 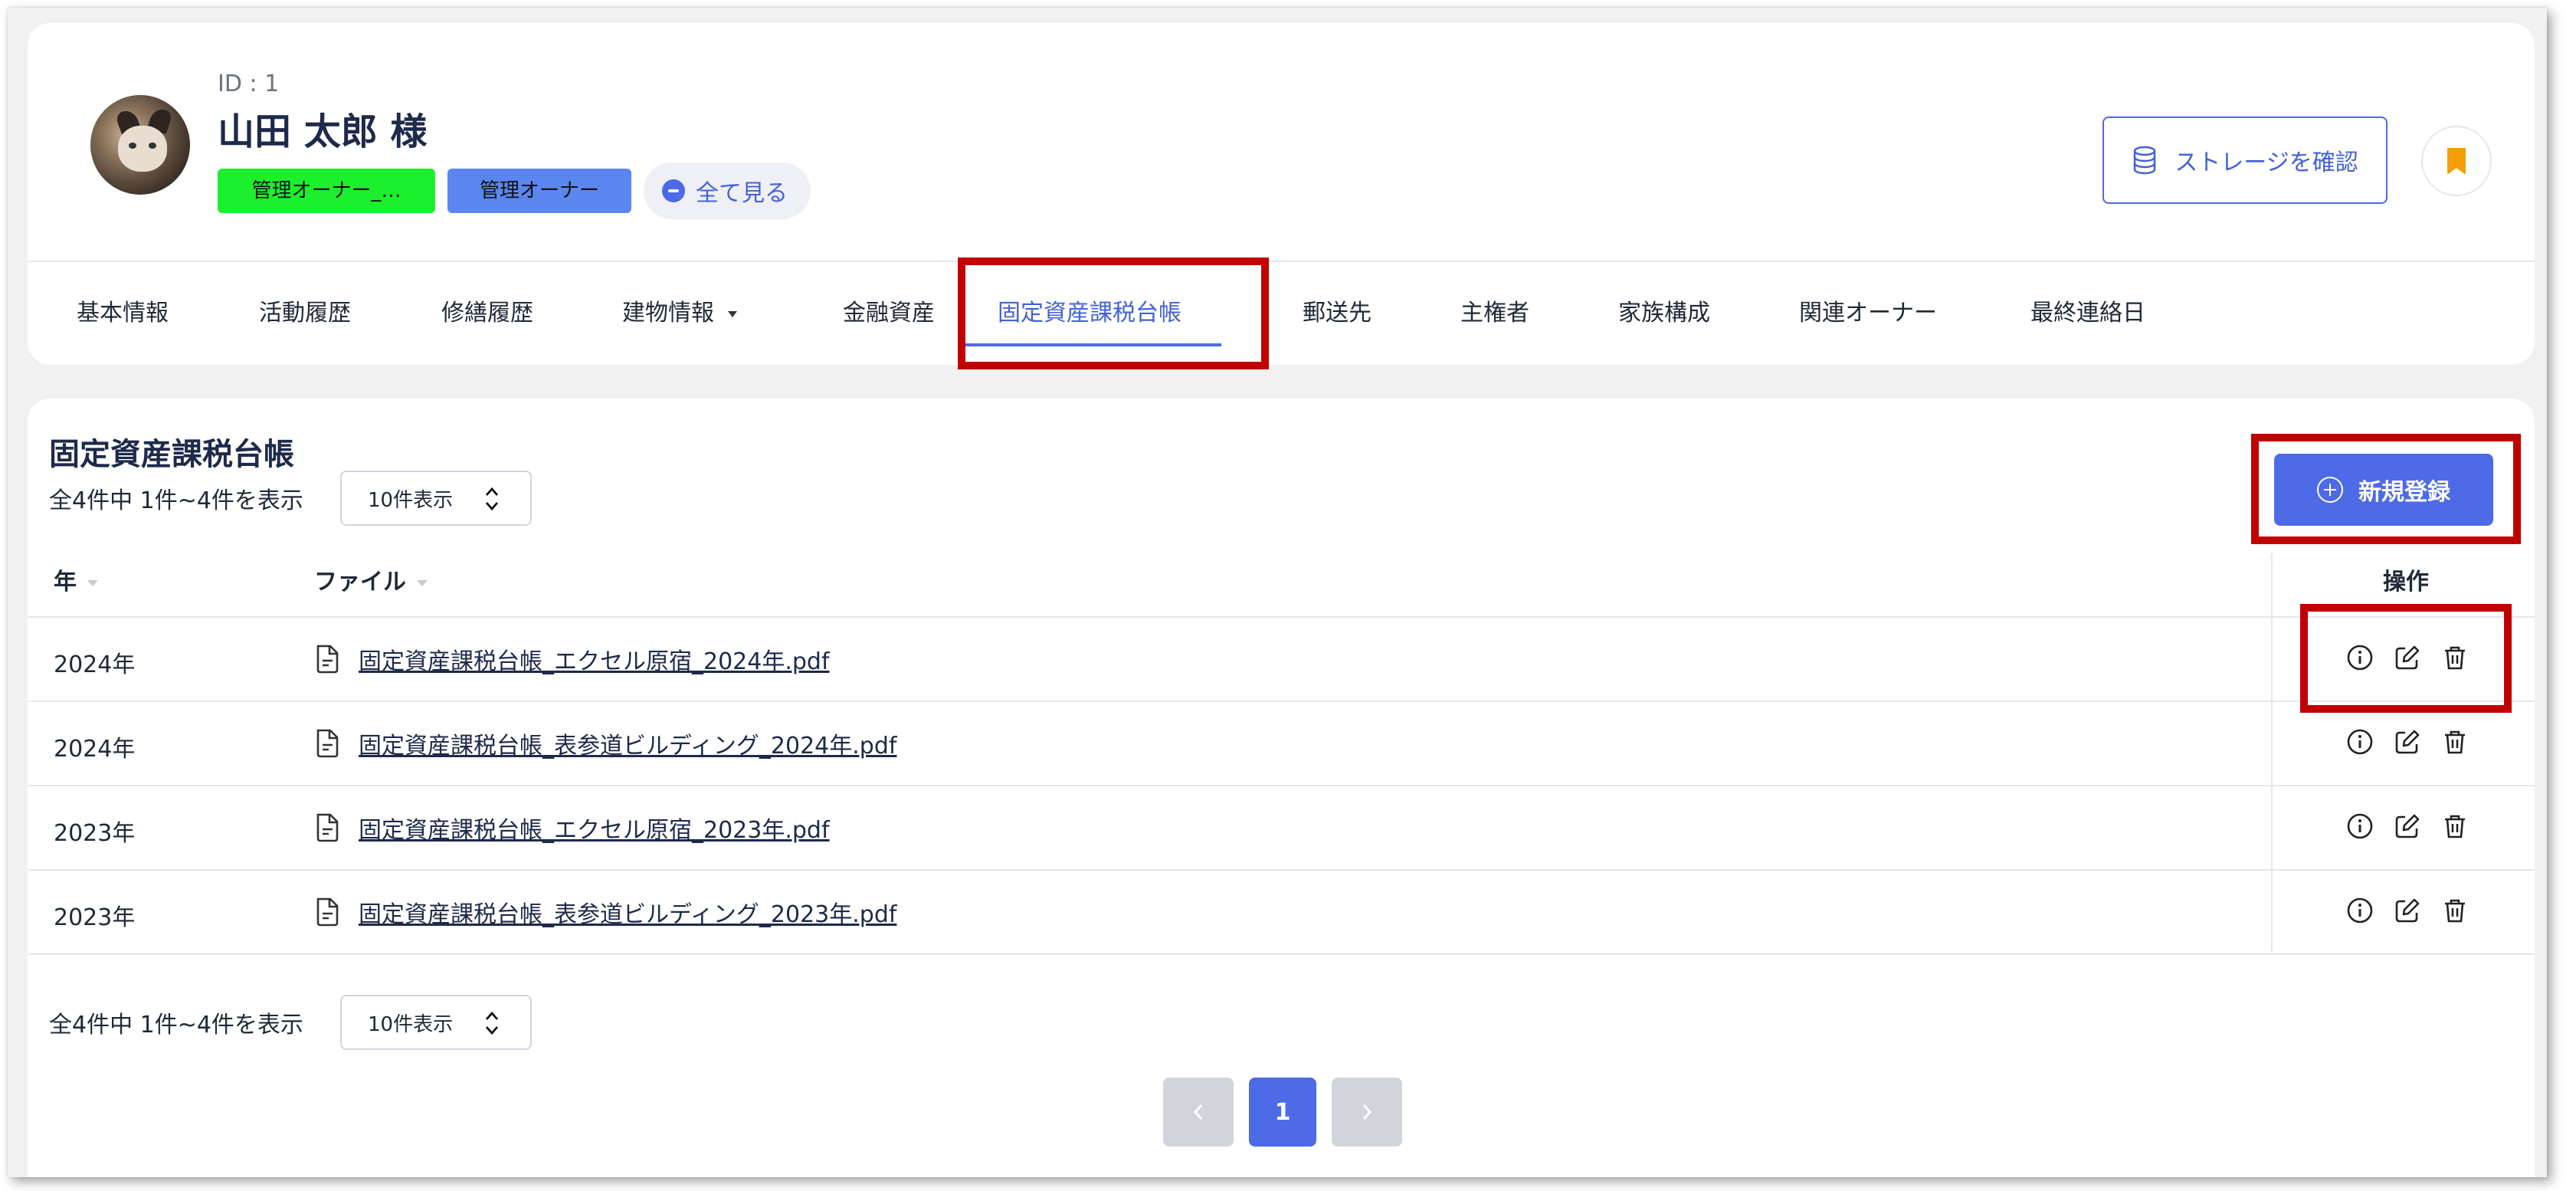 What do you see at coordinates (594, 659) in the screenshot?
I see `file-link: 固定資産課税台帳_エクセル原宿_2024年.pdf` at bounding box center [594, 659].